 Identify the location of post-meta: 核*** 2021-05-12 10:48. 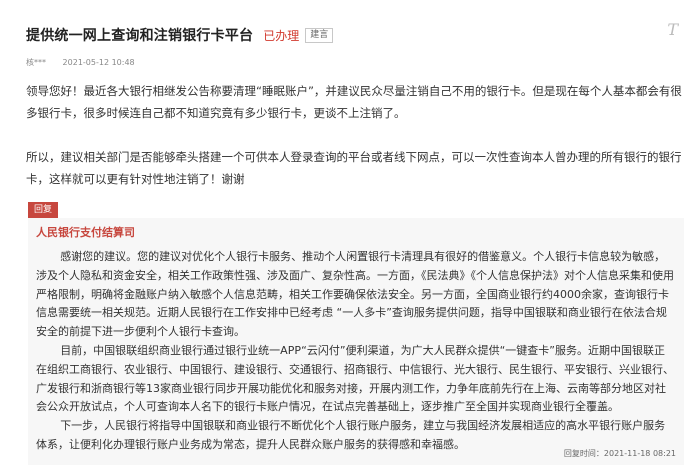
(87, 62).